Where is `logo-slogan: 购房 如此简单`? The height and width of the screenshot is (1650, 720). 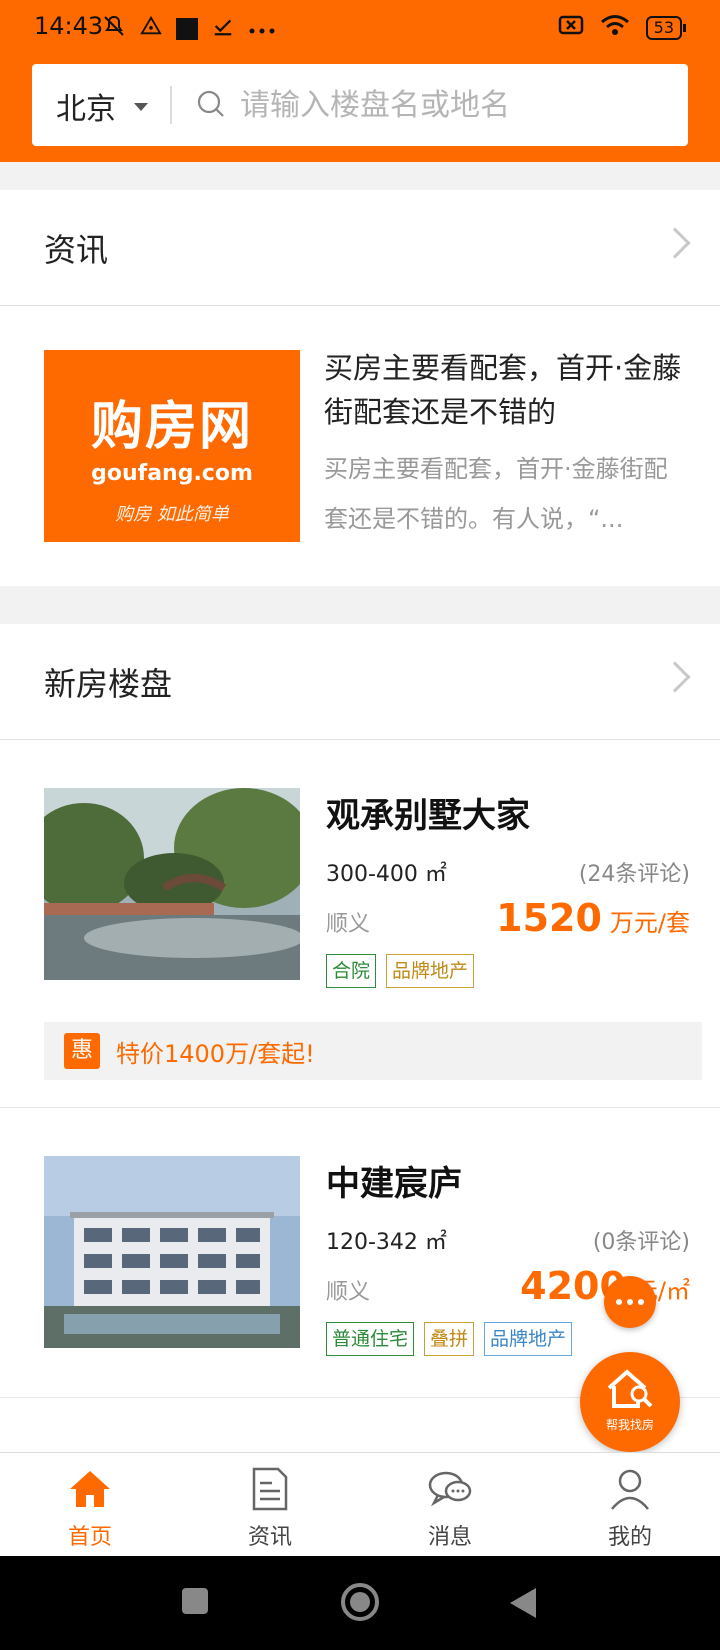 logo-slogan: 购房 如此简单 is located at coordinates (172, 514).